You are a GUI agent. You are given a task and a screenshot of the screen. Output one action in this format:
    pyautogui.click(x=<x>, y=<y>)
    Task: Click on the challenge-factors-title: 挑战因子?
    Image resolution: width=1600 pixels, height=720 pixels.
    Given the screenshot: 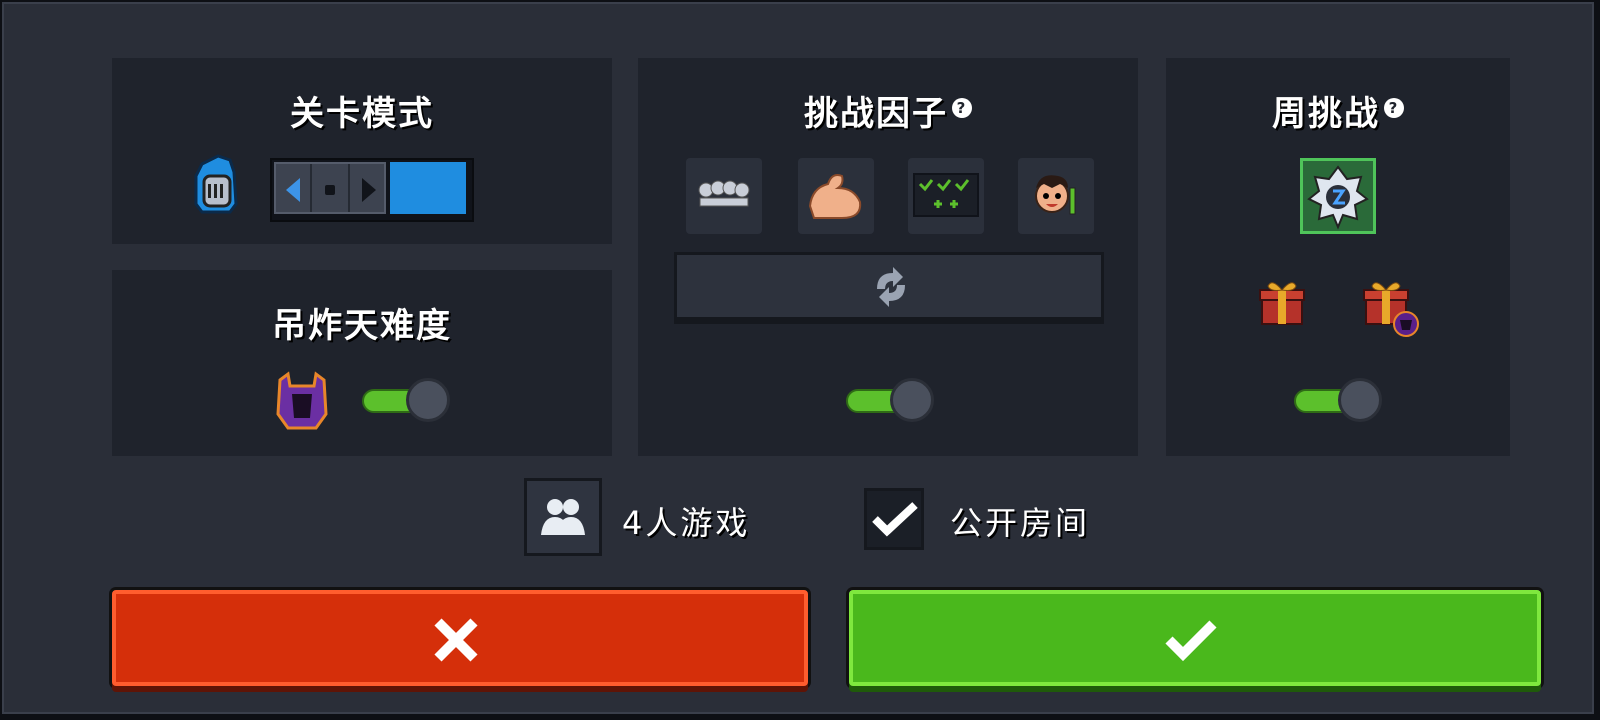 What is the action you would take?
    pyautogui.click(x=888, y=110)
    